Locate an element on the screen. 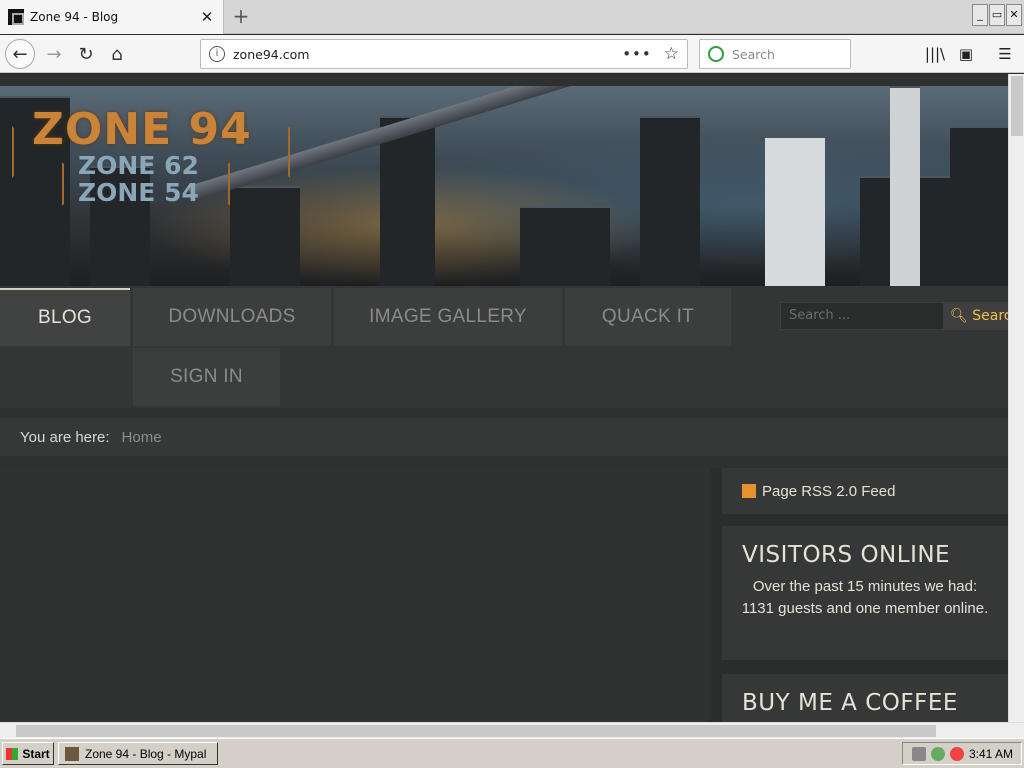 The width and height of the screenshot is (1024, 768). breadcrumb-label: You are here: is located at coordinates (65, 437).